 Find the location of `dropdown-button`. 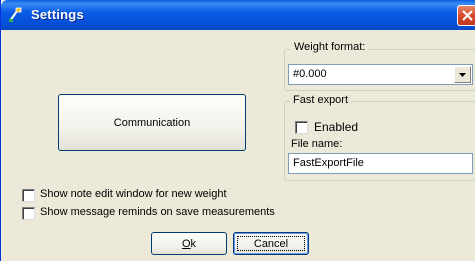

dropdown-button is located at coordinates (462, 74).